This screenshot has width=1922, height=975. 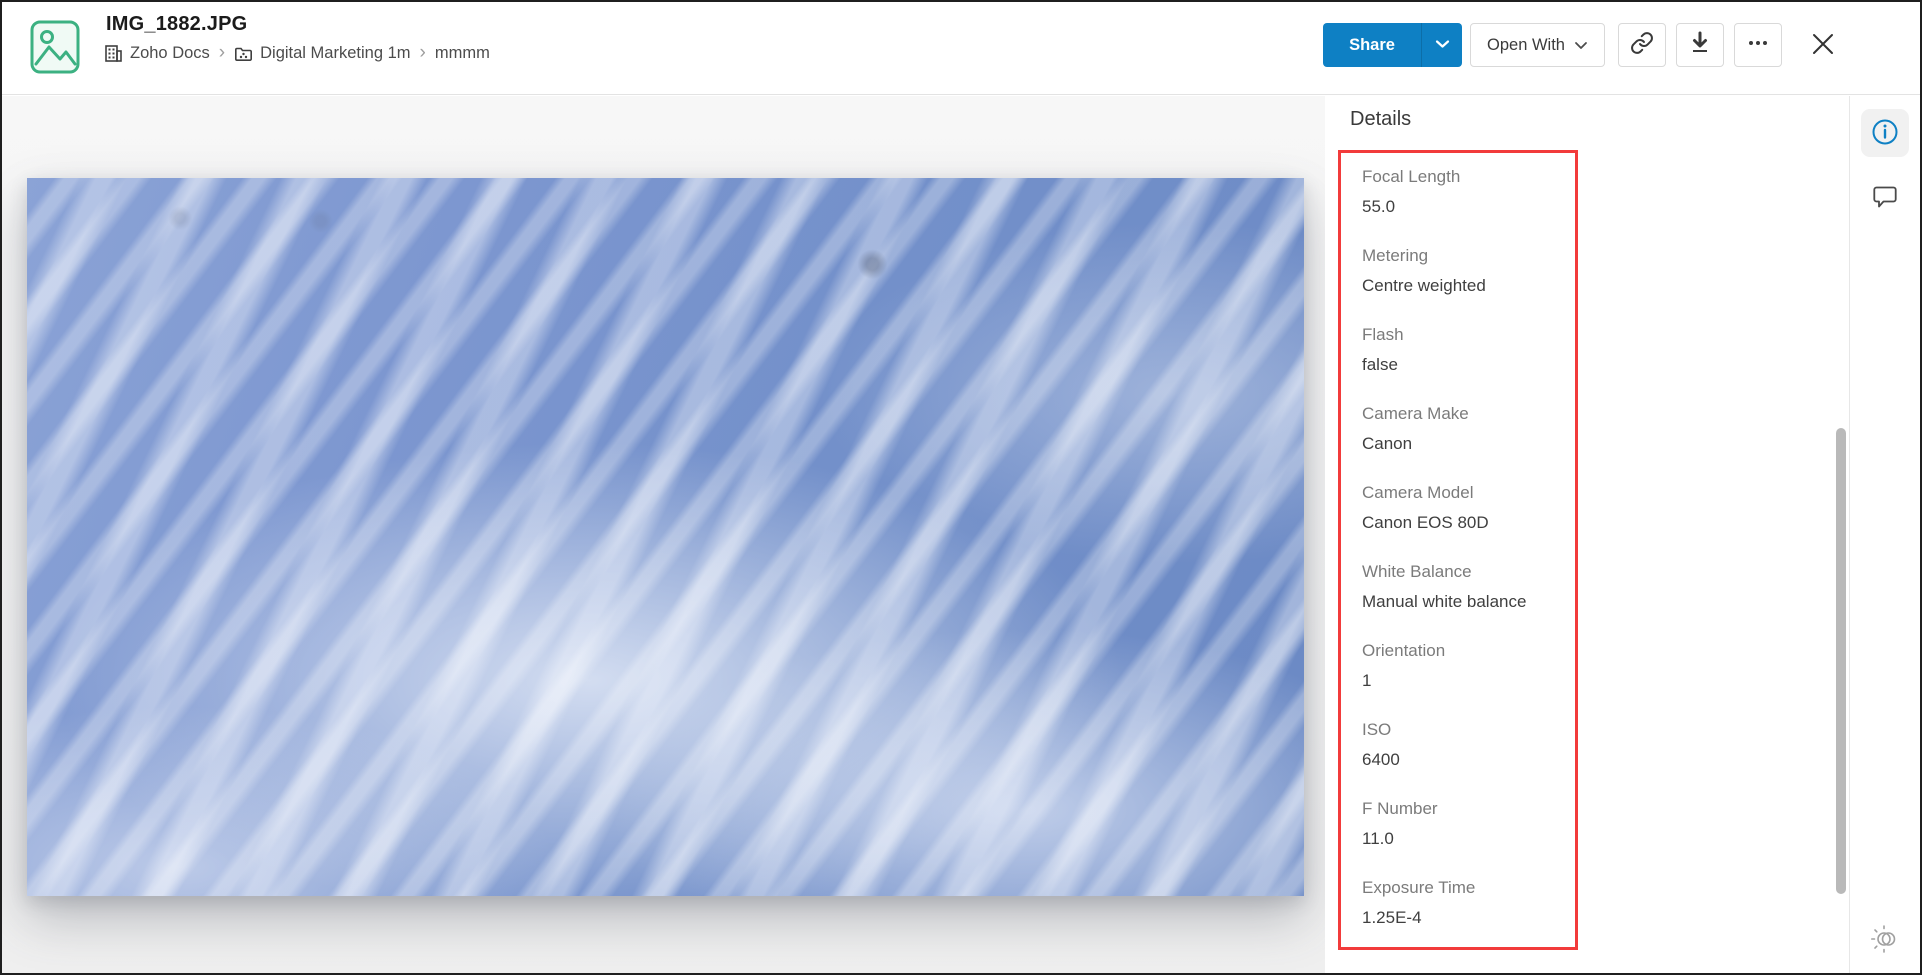 What do you see at coordinates (1411, 176) in the screenshot?
I see `detail-field-label: Focal Length` at bounding box center [1411, 176].